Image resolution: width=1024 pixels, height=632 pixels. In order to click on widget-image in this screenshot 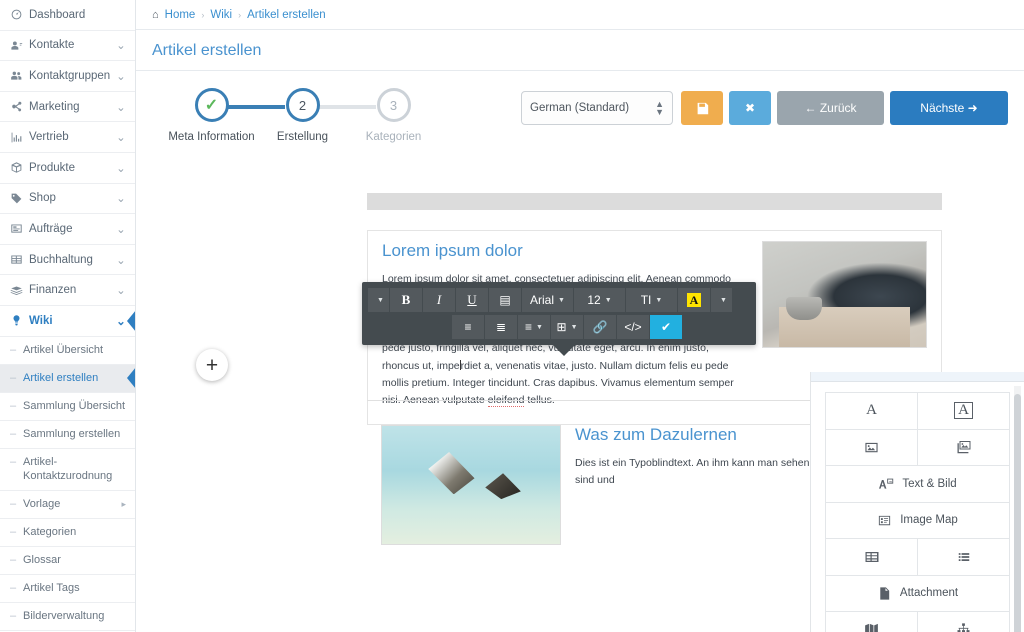, I will do `click(872, 447)`.